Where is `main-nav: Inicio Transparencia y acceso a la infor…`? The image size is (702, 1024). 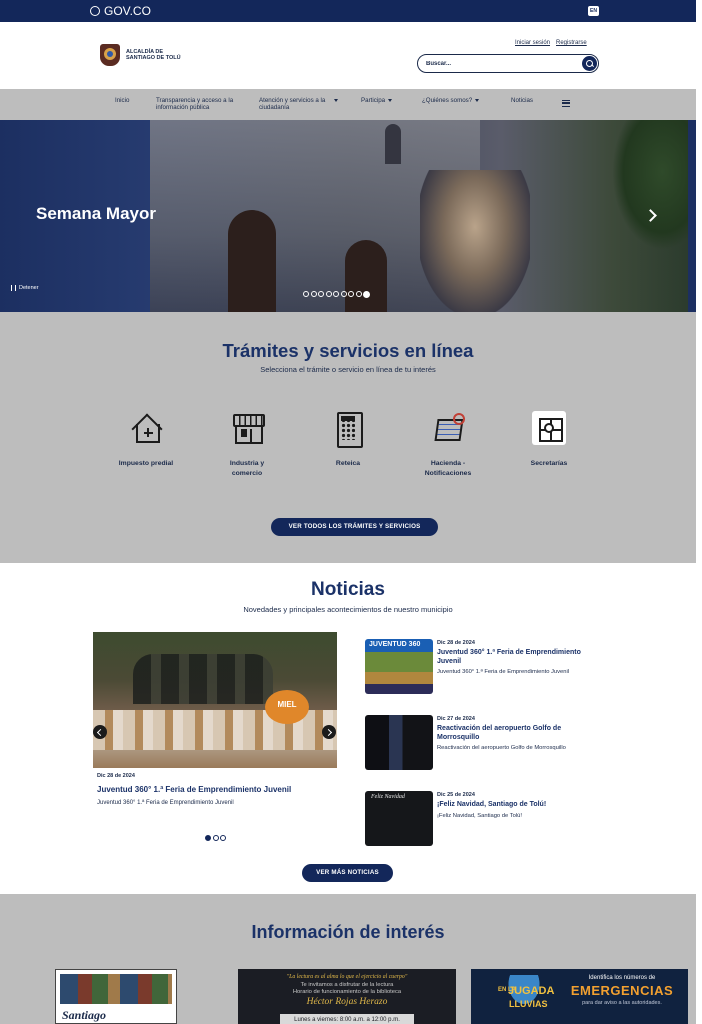 main-nav: Inicio Transparencia y acceso a la infor… is located at coordinates (348, 104).